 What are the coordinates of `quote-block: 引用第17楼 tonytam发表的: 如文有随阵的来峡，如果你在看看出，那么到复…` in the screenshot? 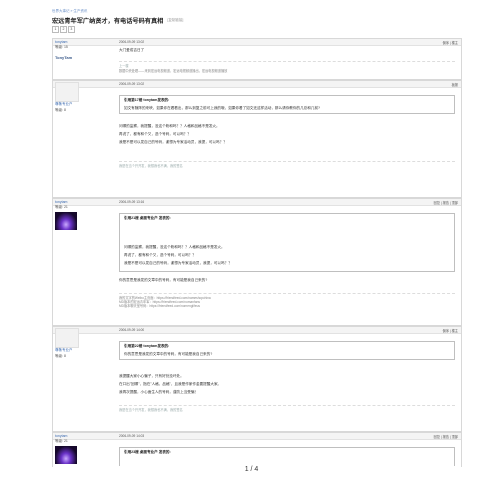 It's located at (287, 104).